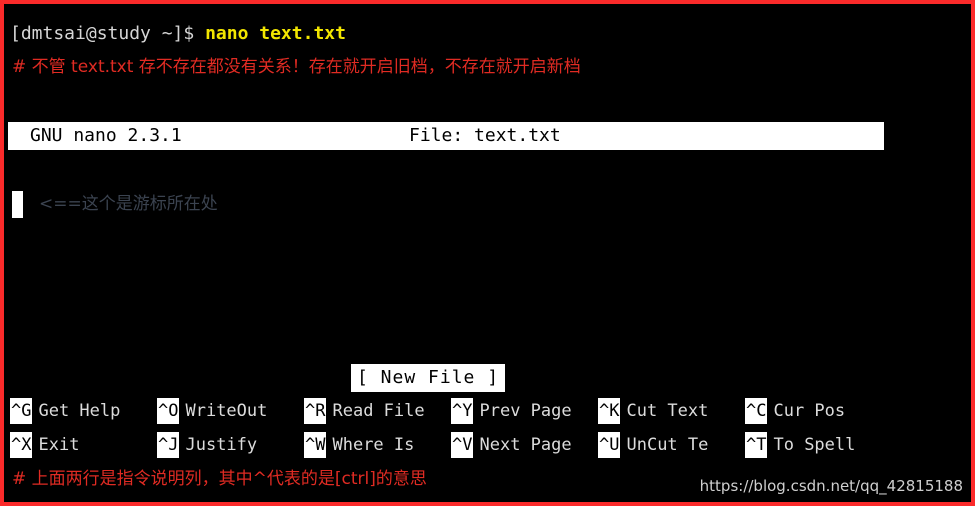 Image resolution: width=975 pixels, height=506 pixels. I want to click on nano-shortcut-label: Exit, so click(59, 445).